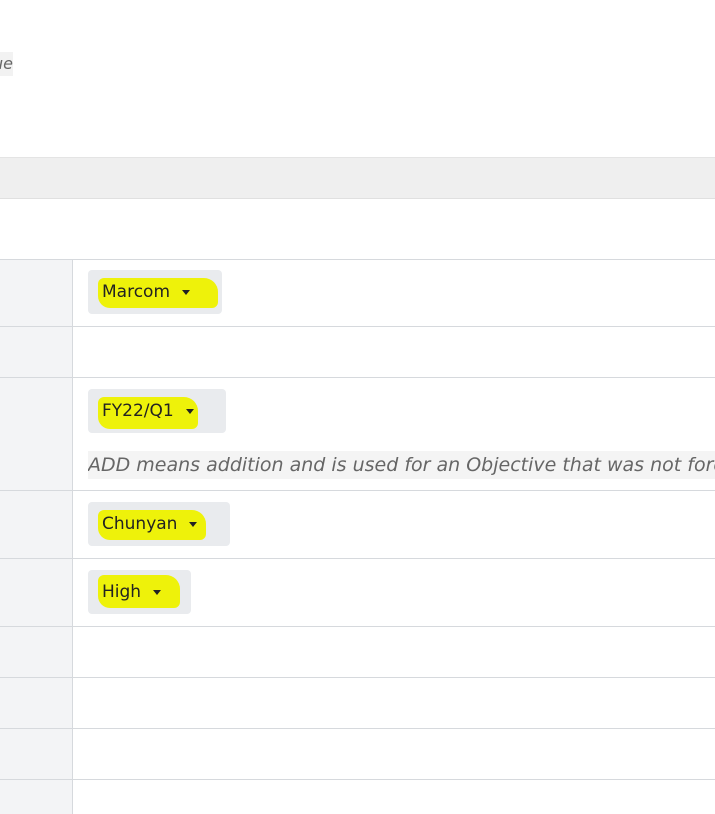 The height and width of the screenshot is (814, 715). I want to click on team-dropdown-value: Marcom, so click(136, 292).